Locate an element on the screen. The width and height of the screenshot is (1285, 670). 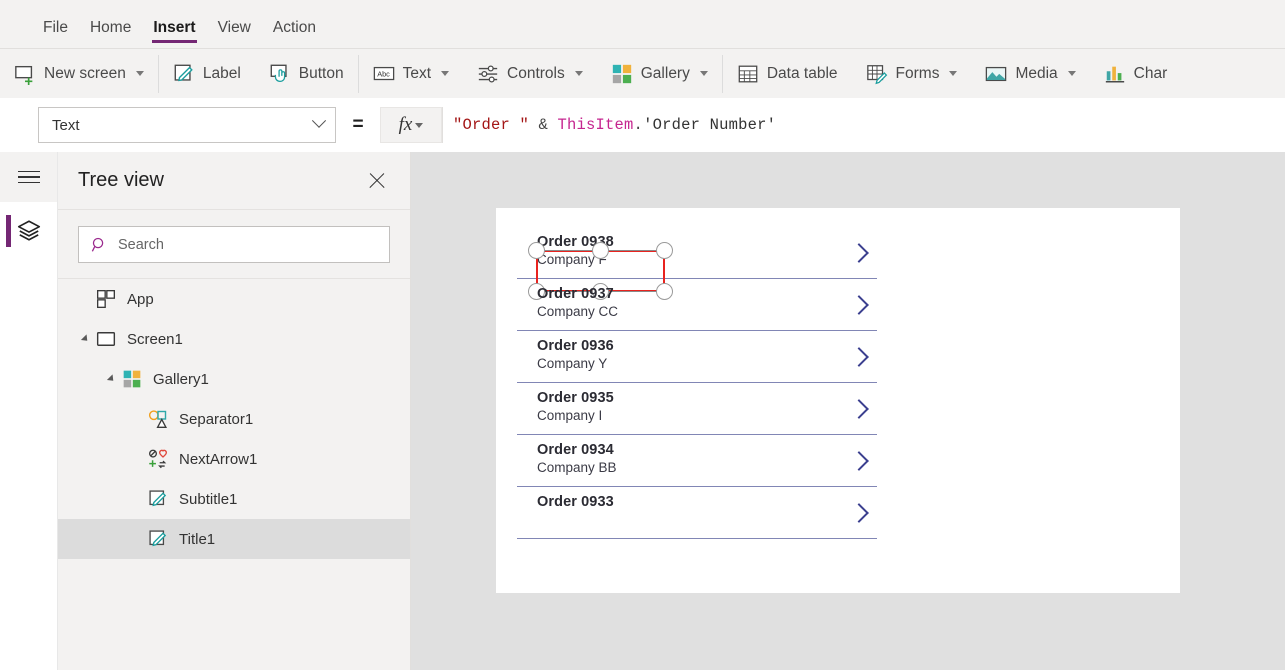
ribbon-text-button: Abc Text is located at coordinates (411, 73).